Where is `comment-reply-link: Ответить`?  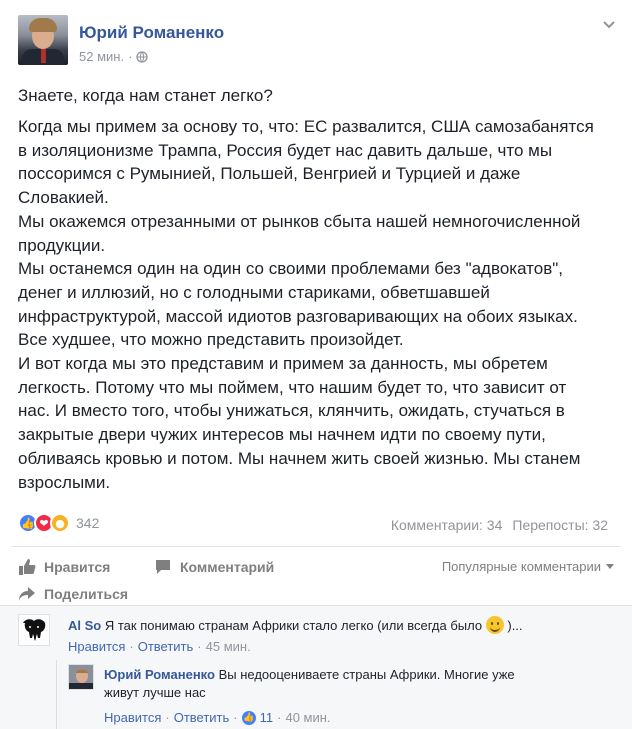
comment-reply-link: Ответить is located at coordinates (166, 646).